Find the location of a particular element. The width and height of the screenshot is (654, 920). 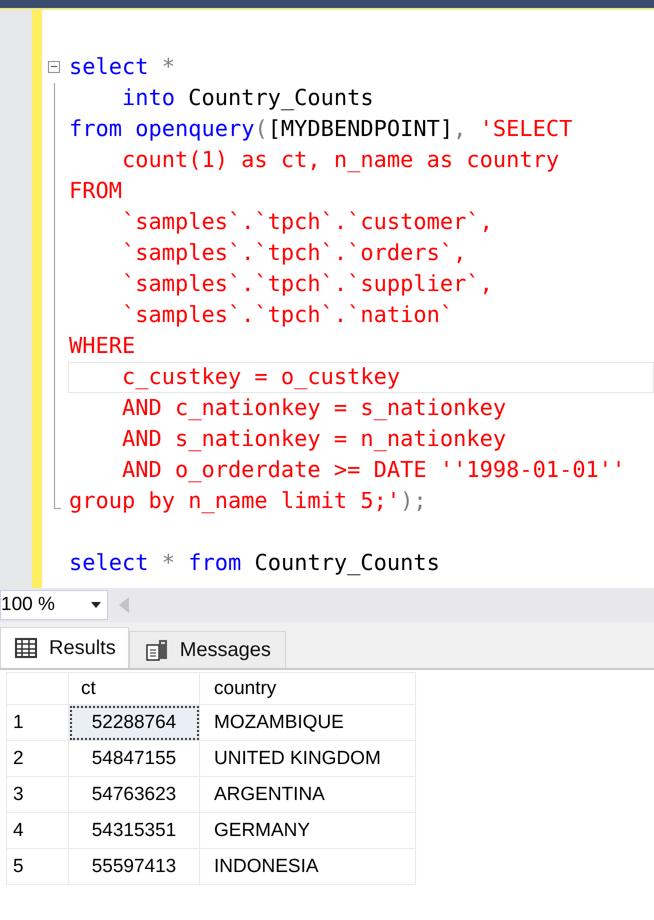

table-cell: 54315351 is located at coordinates (134, 830).